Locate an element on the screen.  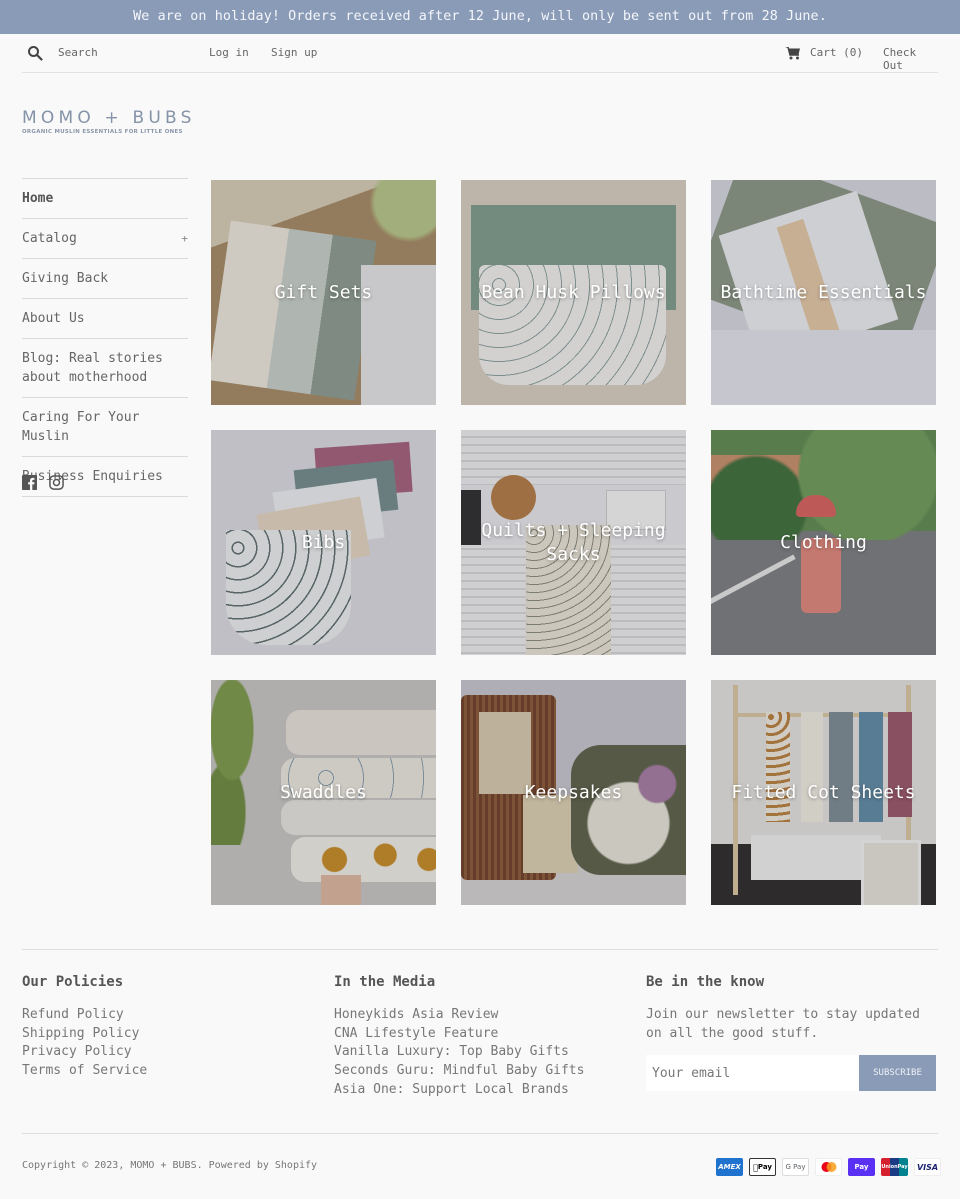
sidebar-item-catalog: Catalog + is located at coordinates (105, 239).